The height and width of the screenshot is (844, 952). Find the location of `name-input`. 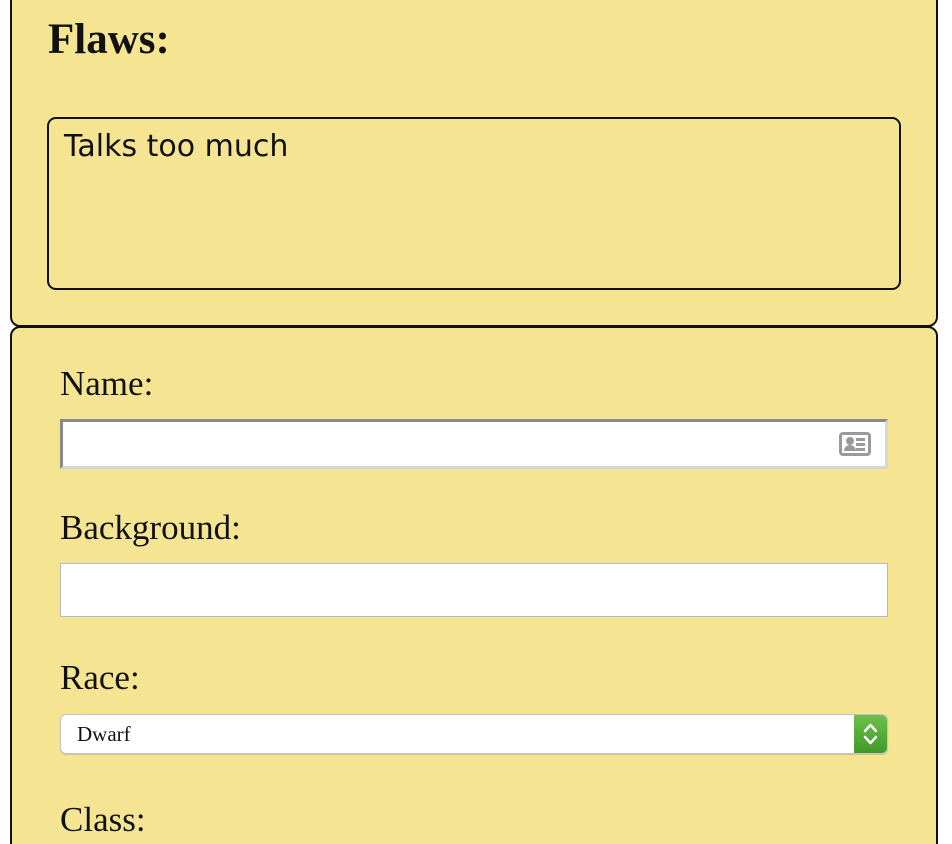

name-input is located at coordinates (474, 444).